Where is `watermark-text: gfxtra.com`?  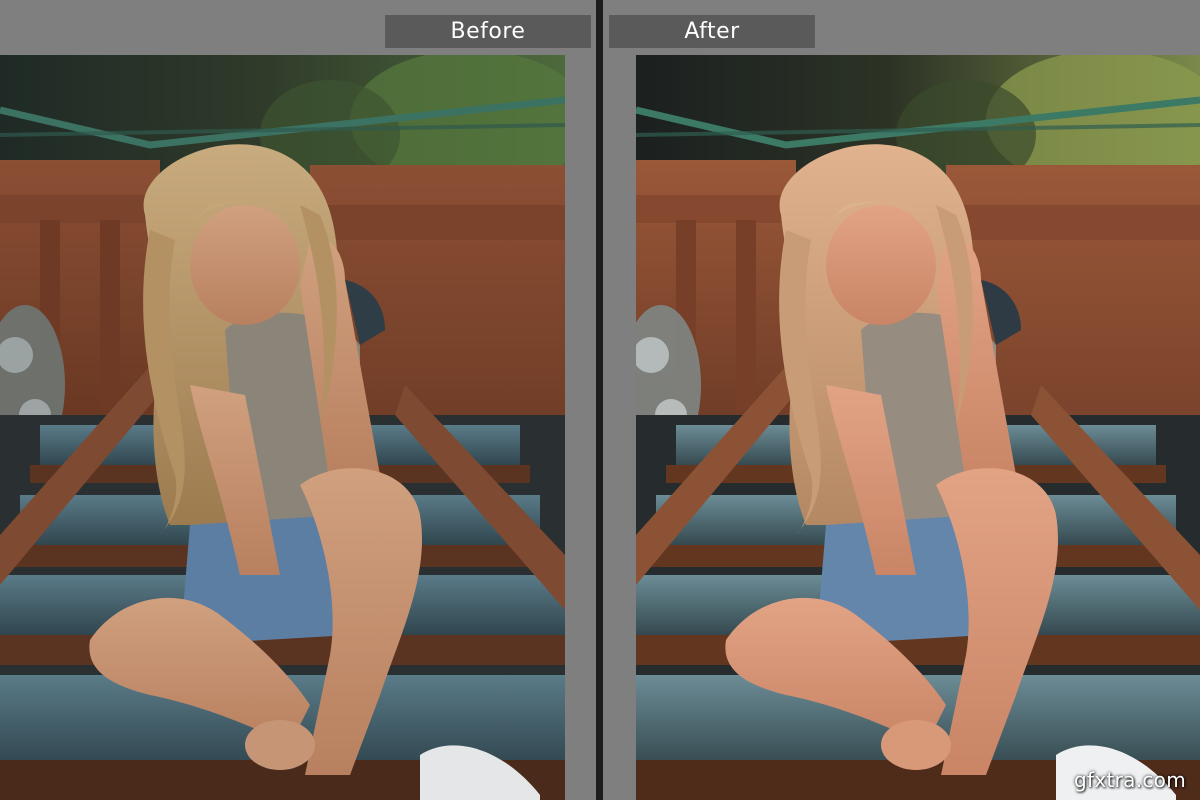
watermark-text: gfxtra.com is located at coordinates (1130, 780).